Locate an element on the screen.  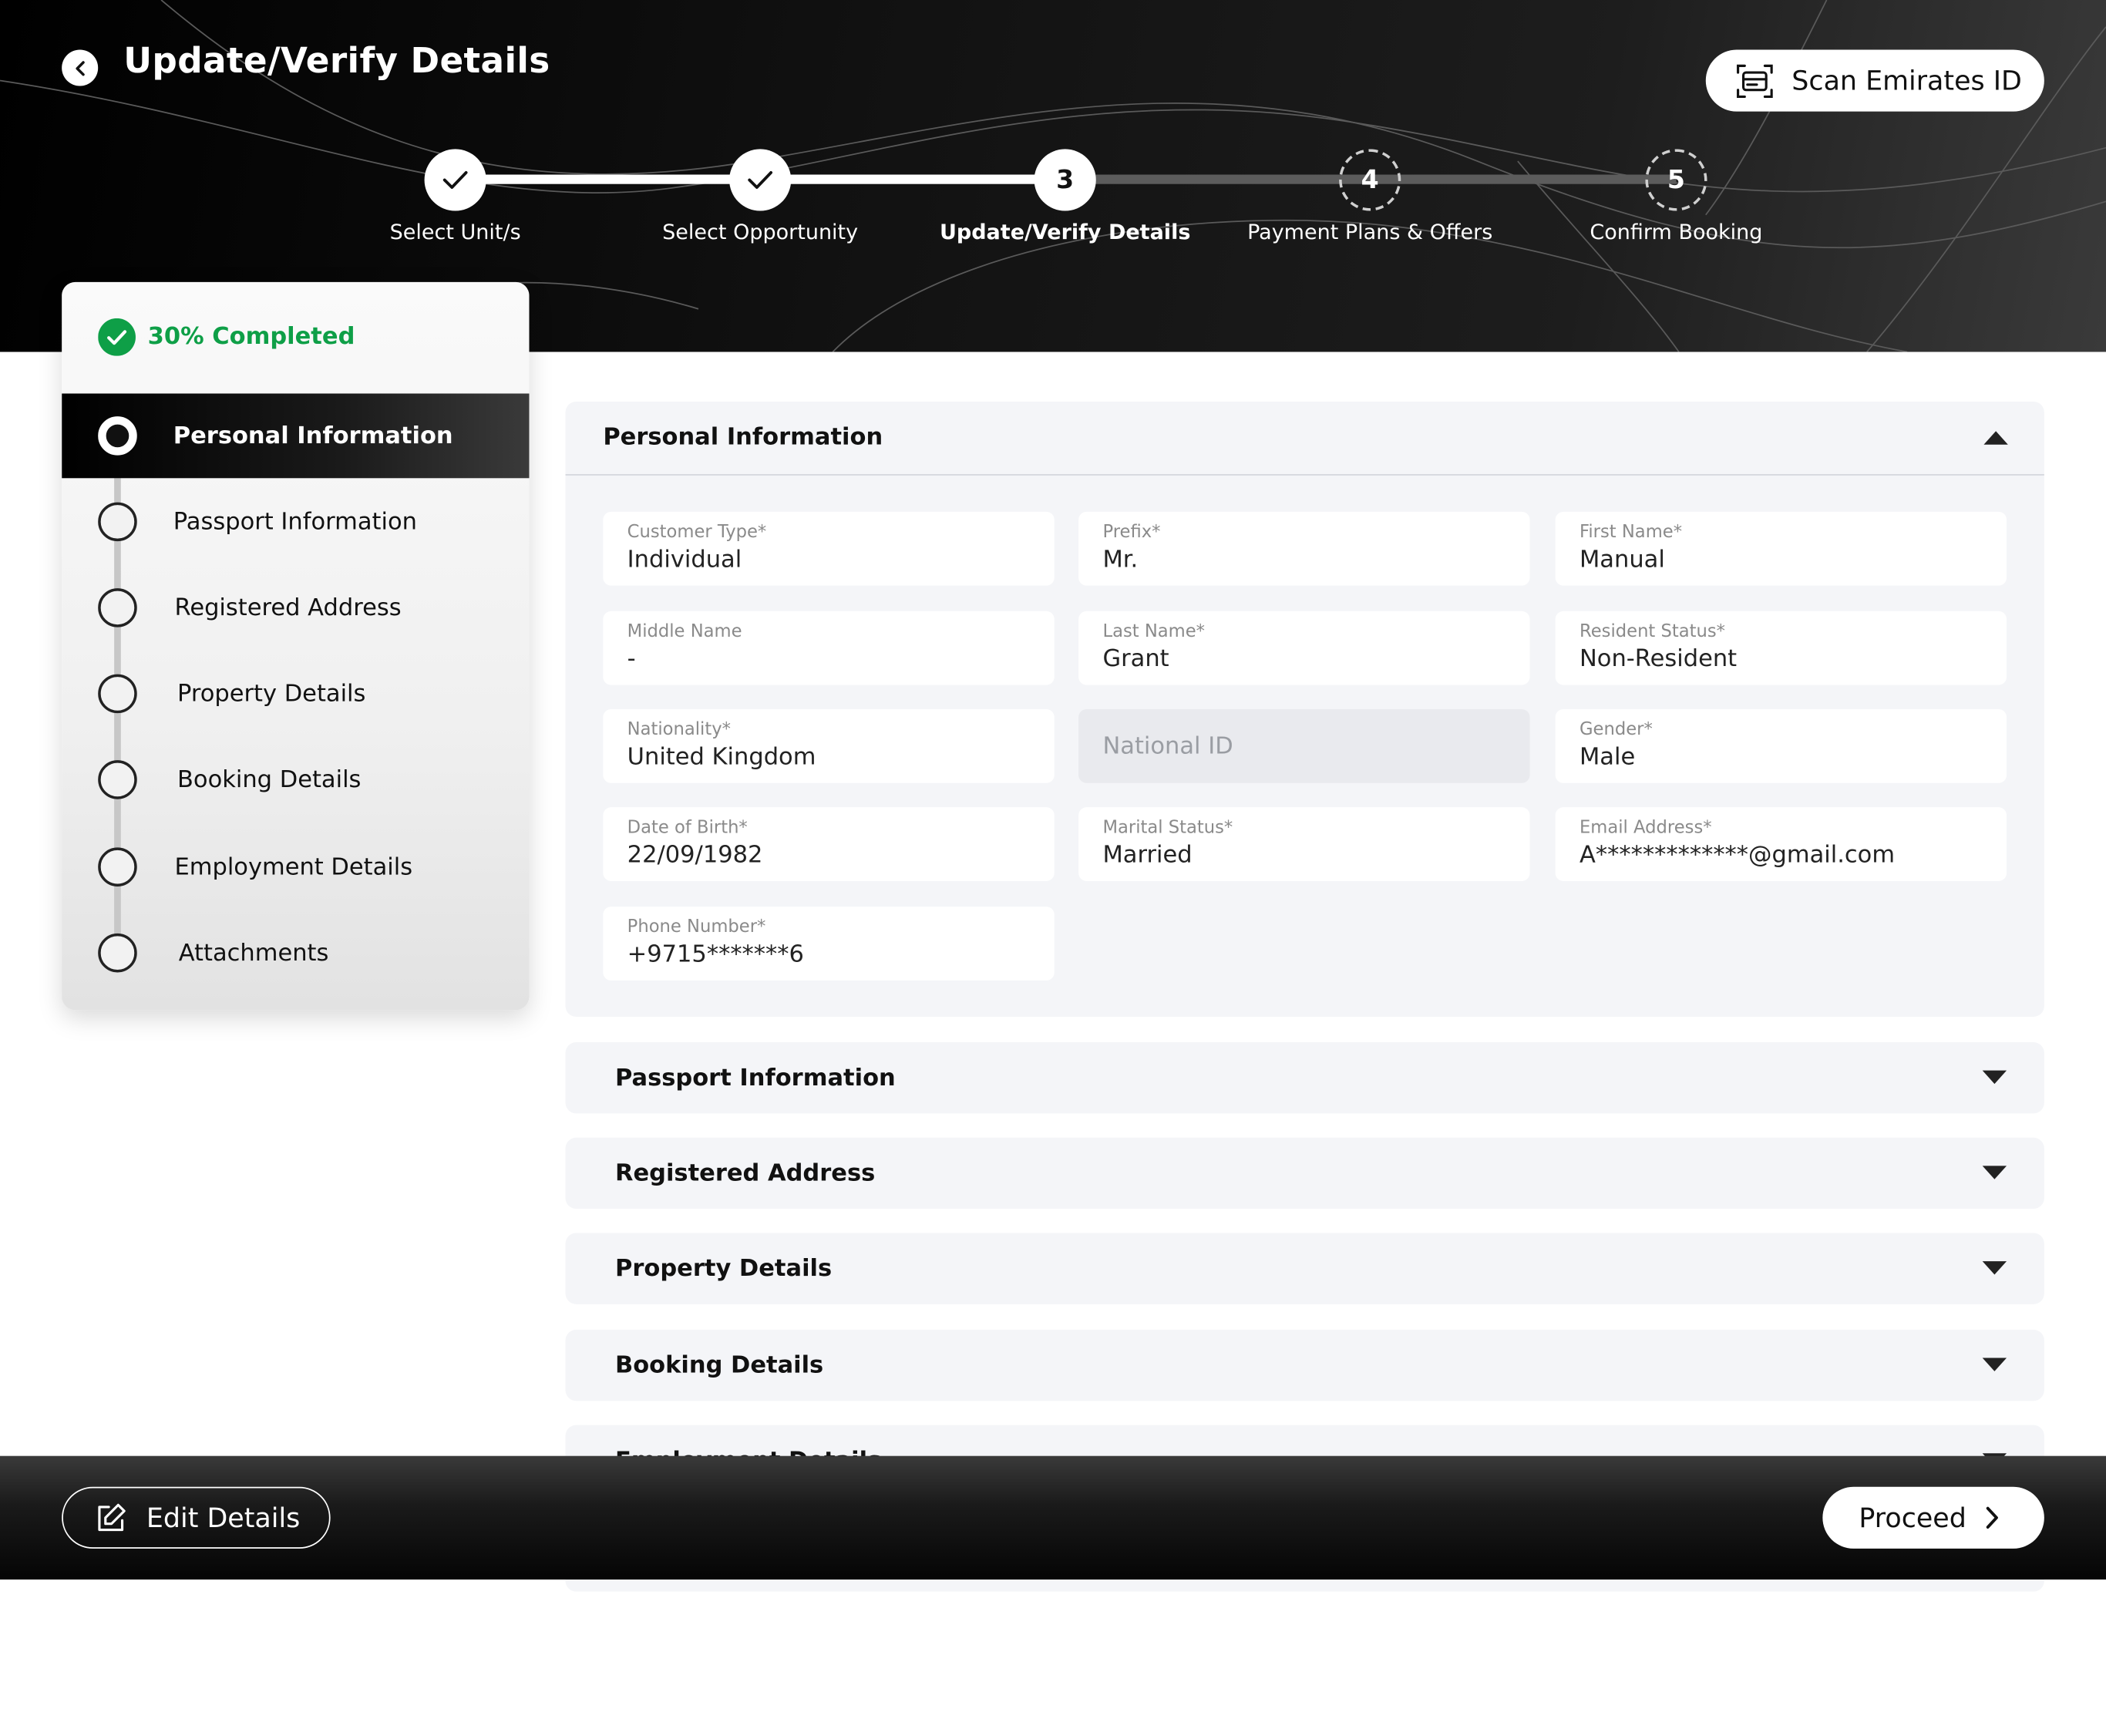
step-4-circle: 4 is located at coordinates (1370, 180).